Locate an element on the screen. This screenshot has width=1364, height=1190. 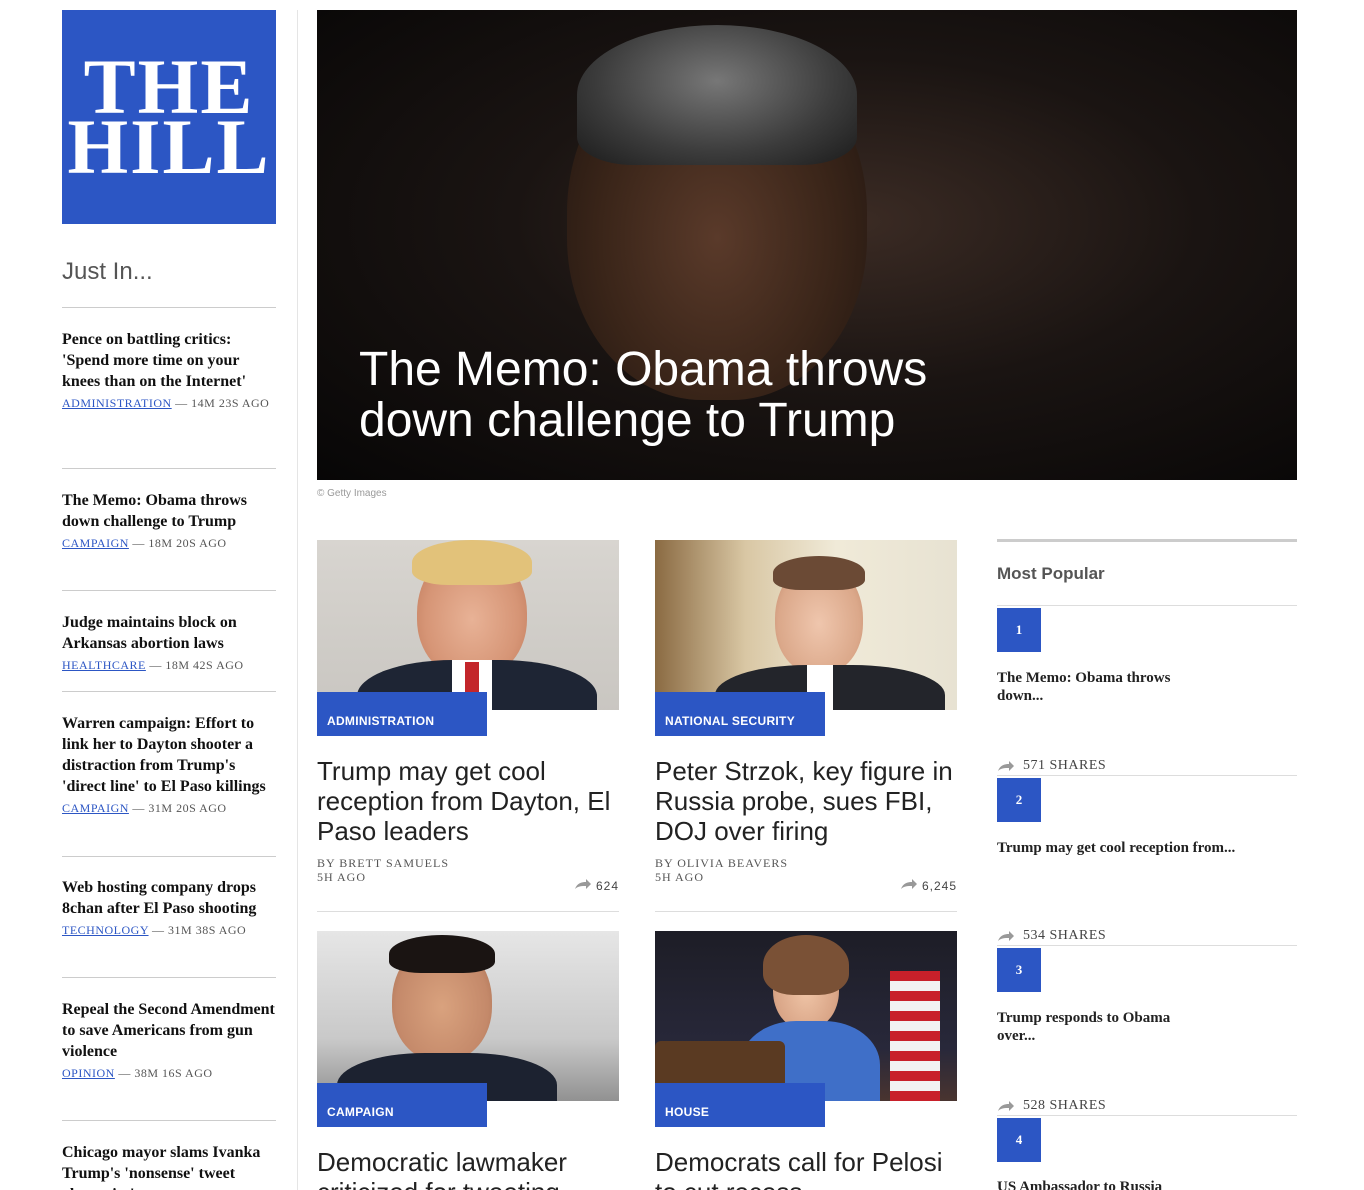
just-in-item-category: OPINION is located at coordinates (88, 1073).